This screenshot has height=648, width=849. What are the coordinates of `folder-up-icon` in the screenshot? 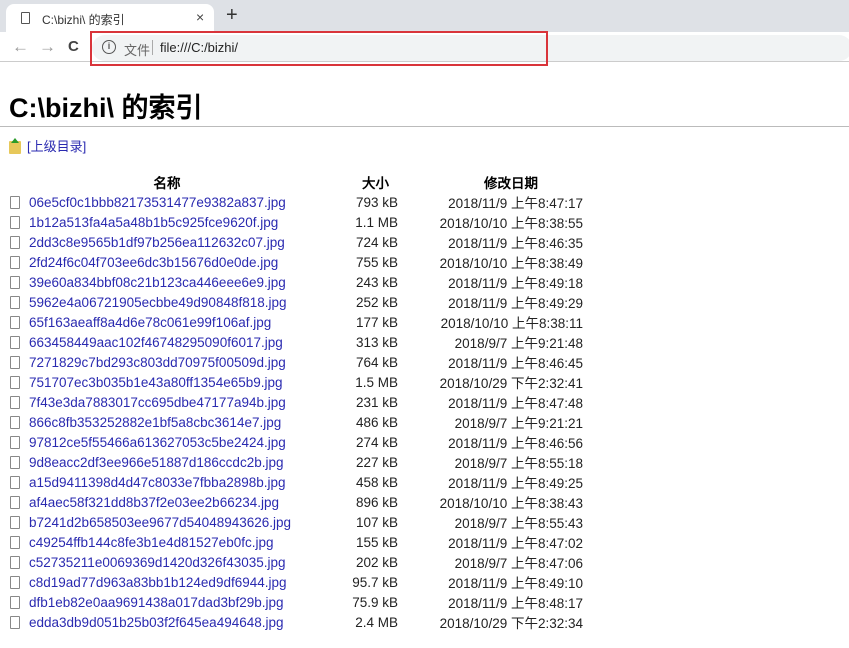 It's located at (15, 146).